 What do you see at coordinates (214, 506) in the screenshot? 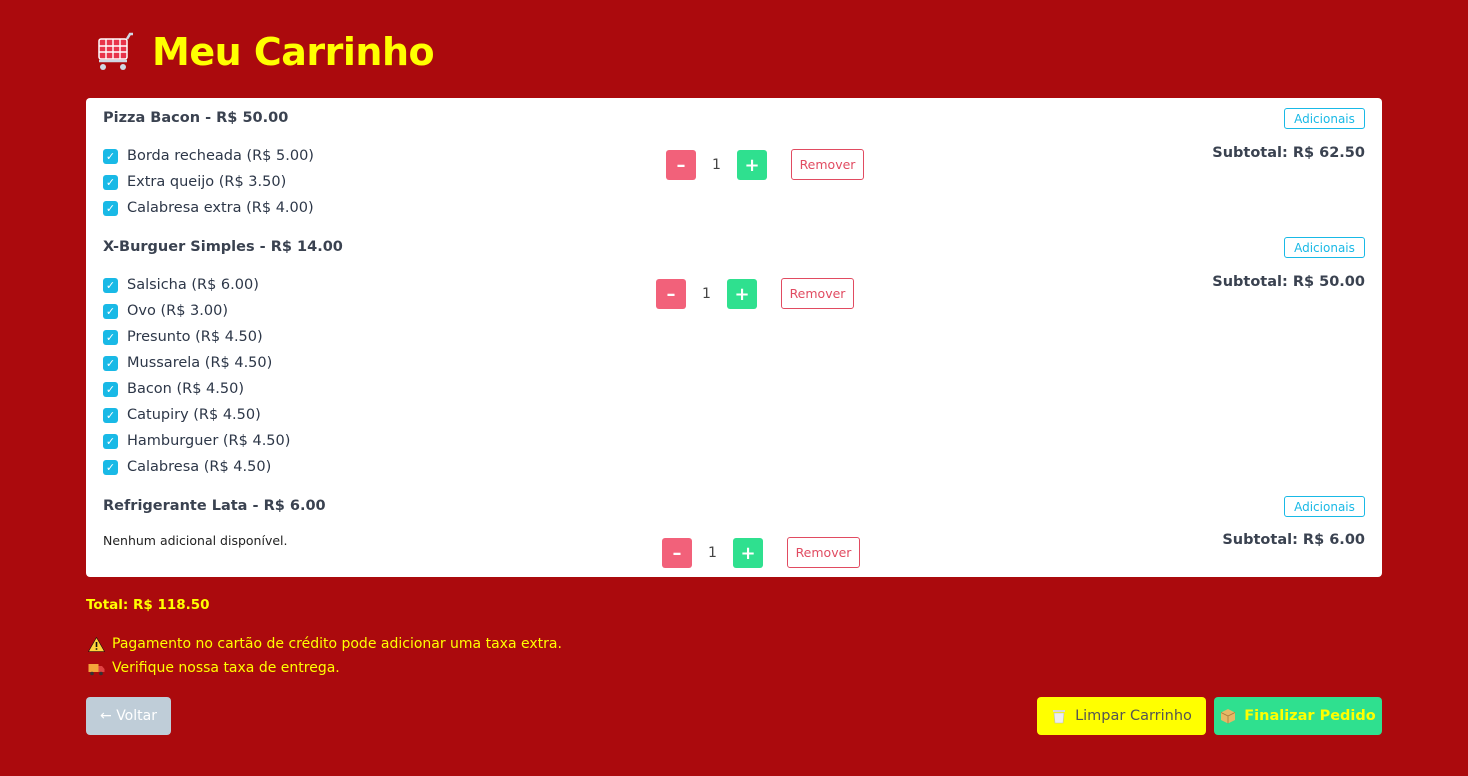
I see `item-name: Refrigerante Lata - R$ 6.00` at bounding box center [214, 506].